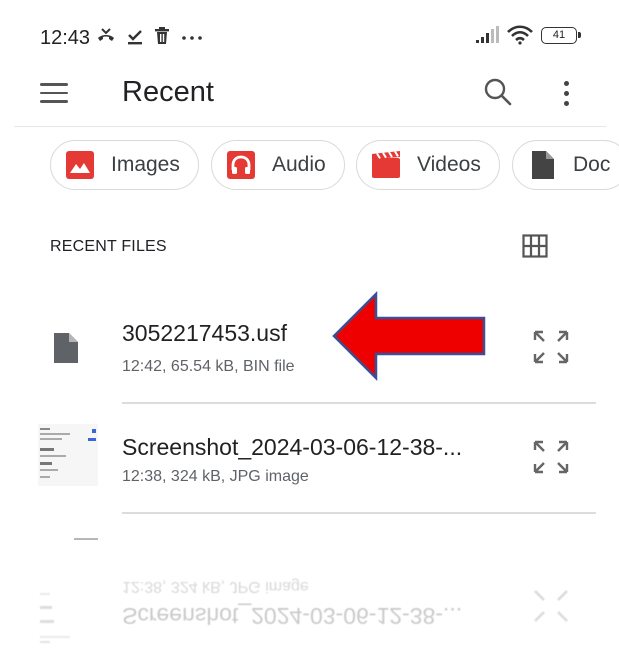 This screenshot has width=619, height=667. What do you see at coordinates (487, 34) in the screenshot?
I see `signal-icon` at bounding box center [487, 34].